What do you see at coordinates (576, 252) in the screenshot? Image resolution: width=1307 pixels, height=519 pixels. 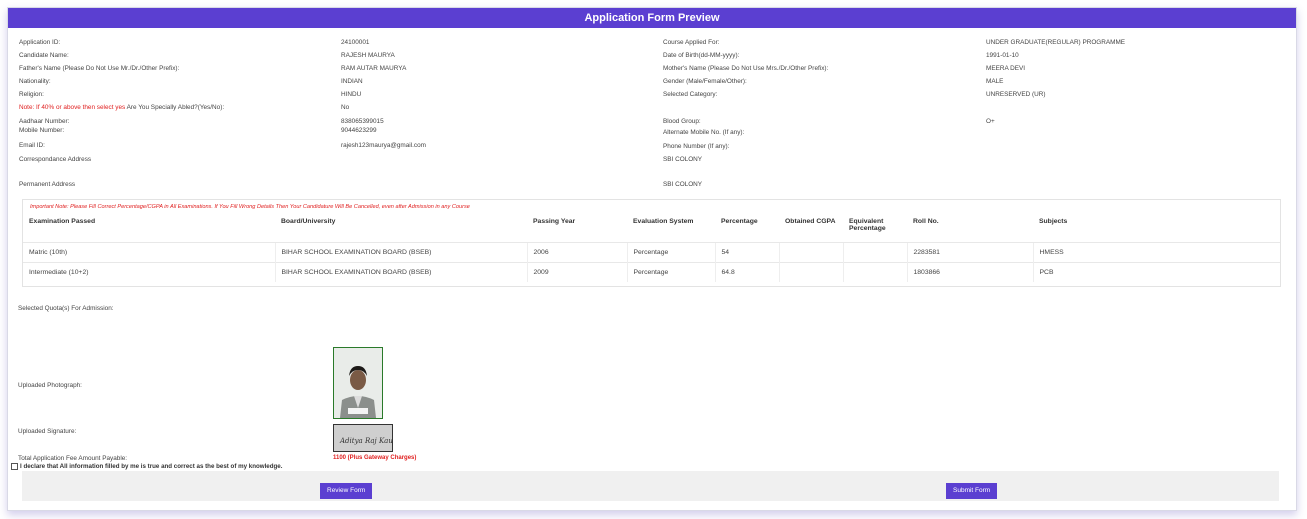 I see `table-cell: 2006` at bounding box center [576, 252].